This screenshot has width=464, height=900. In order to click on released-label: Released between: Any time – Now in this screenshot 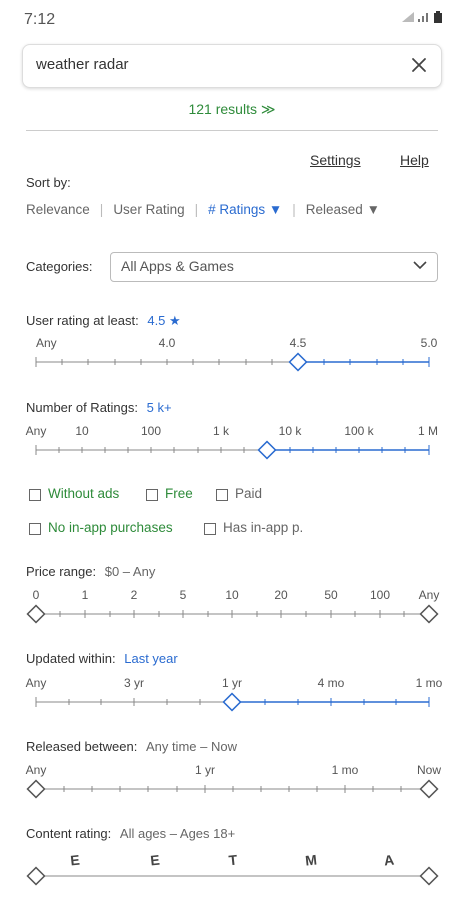, I will do `click(131, 746)`.